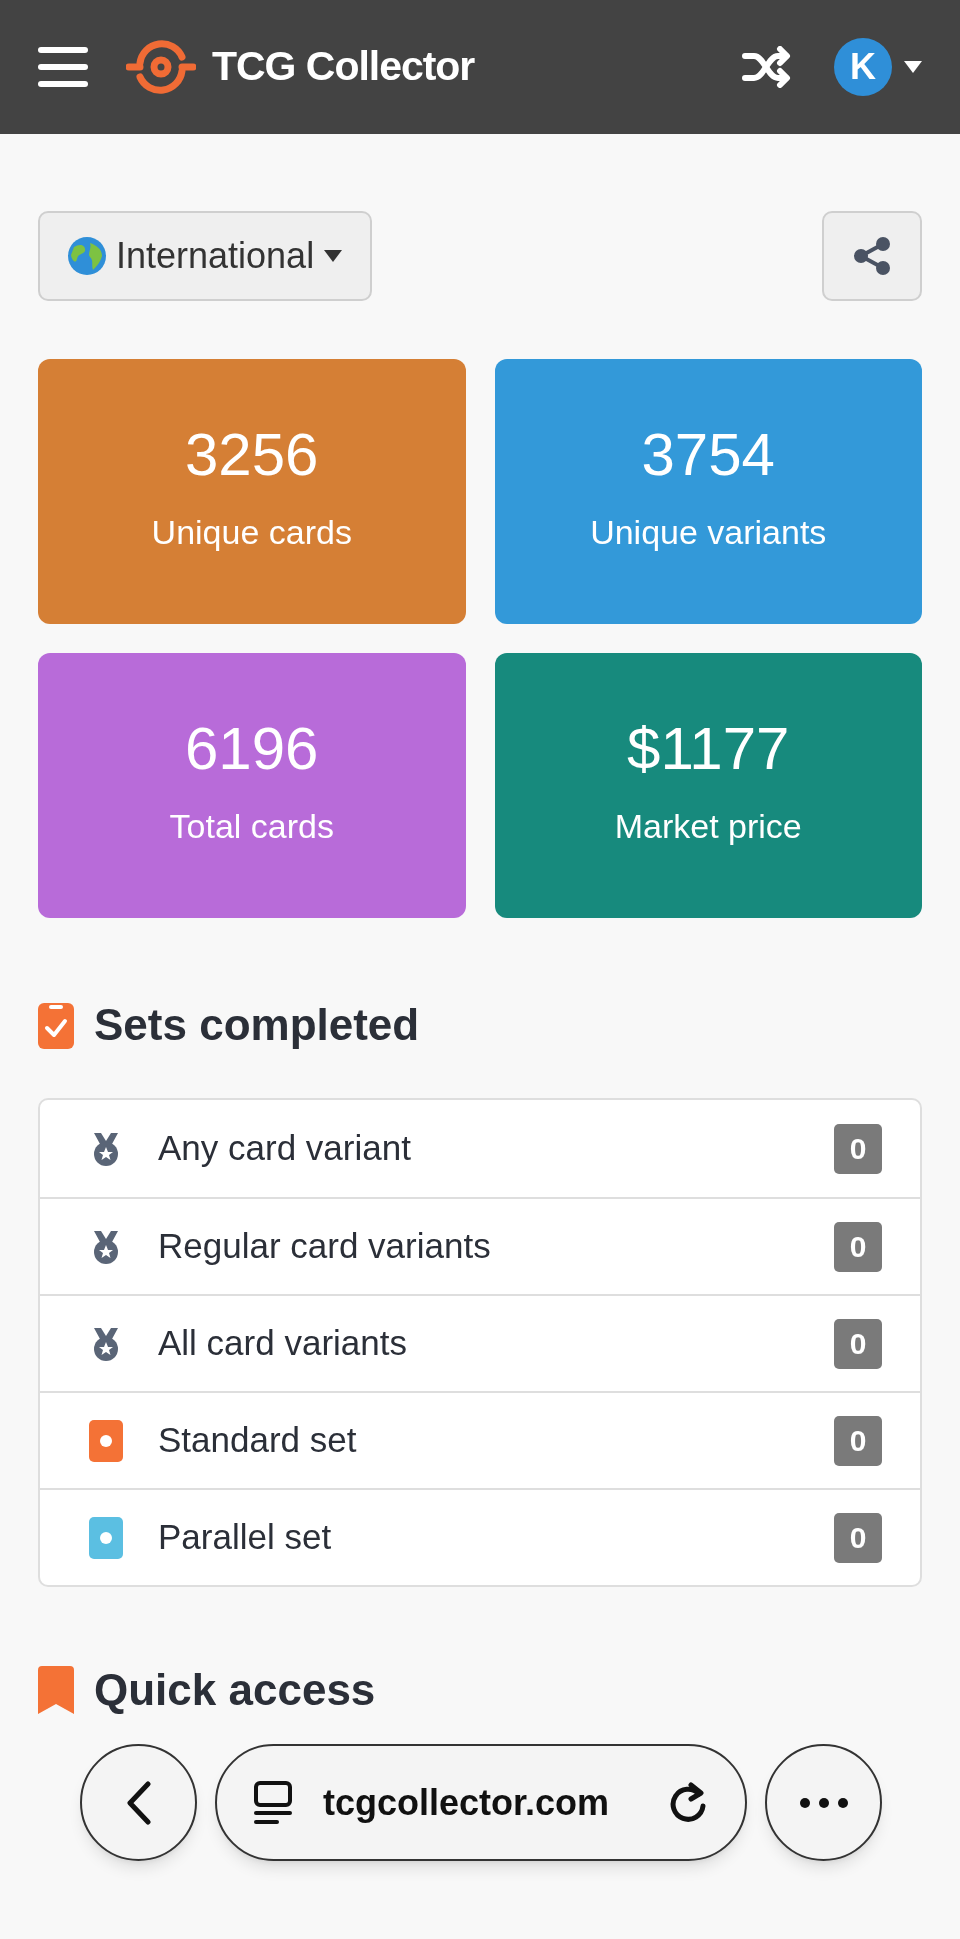 This screenshot has height=1939, width=960. I want to click on row-label: Parallel set, so click(245, 1537).